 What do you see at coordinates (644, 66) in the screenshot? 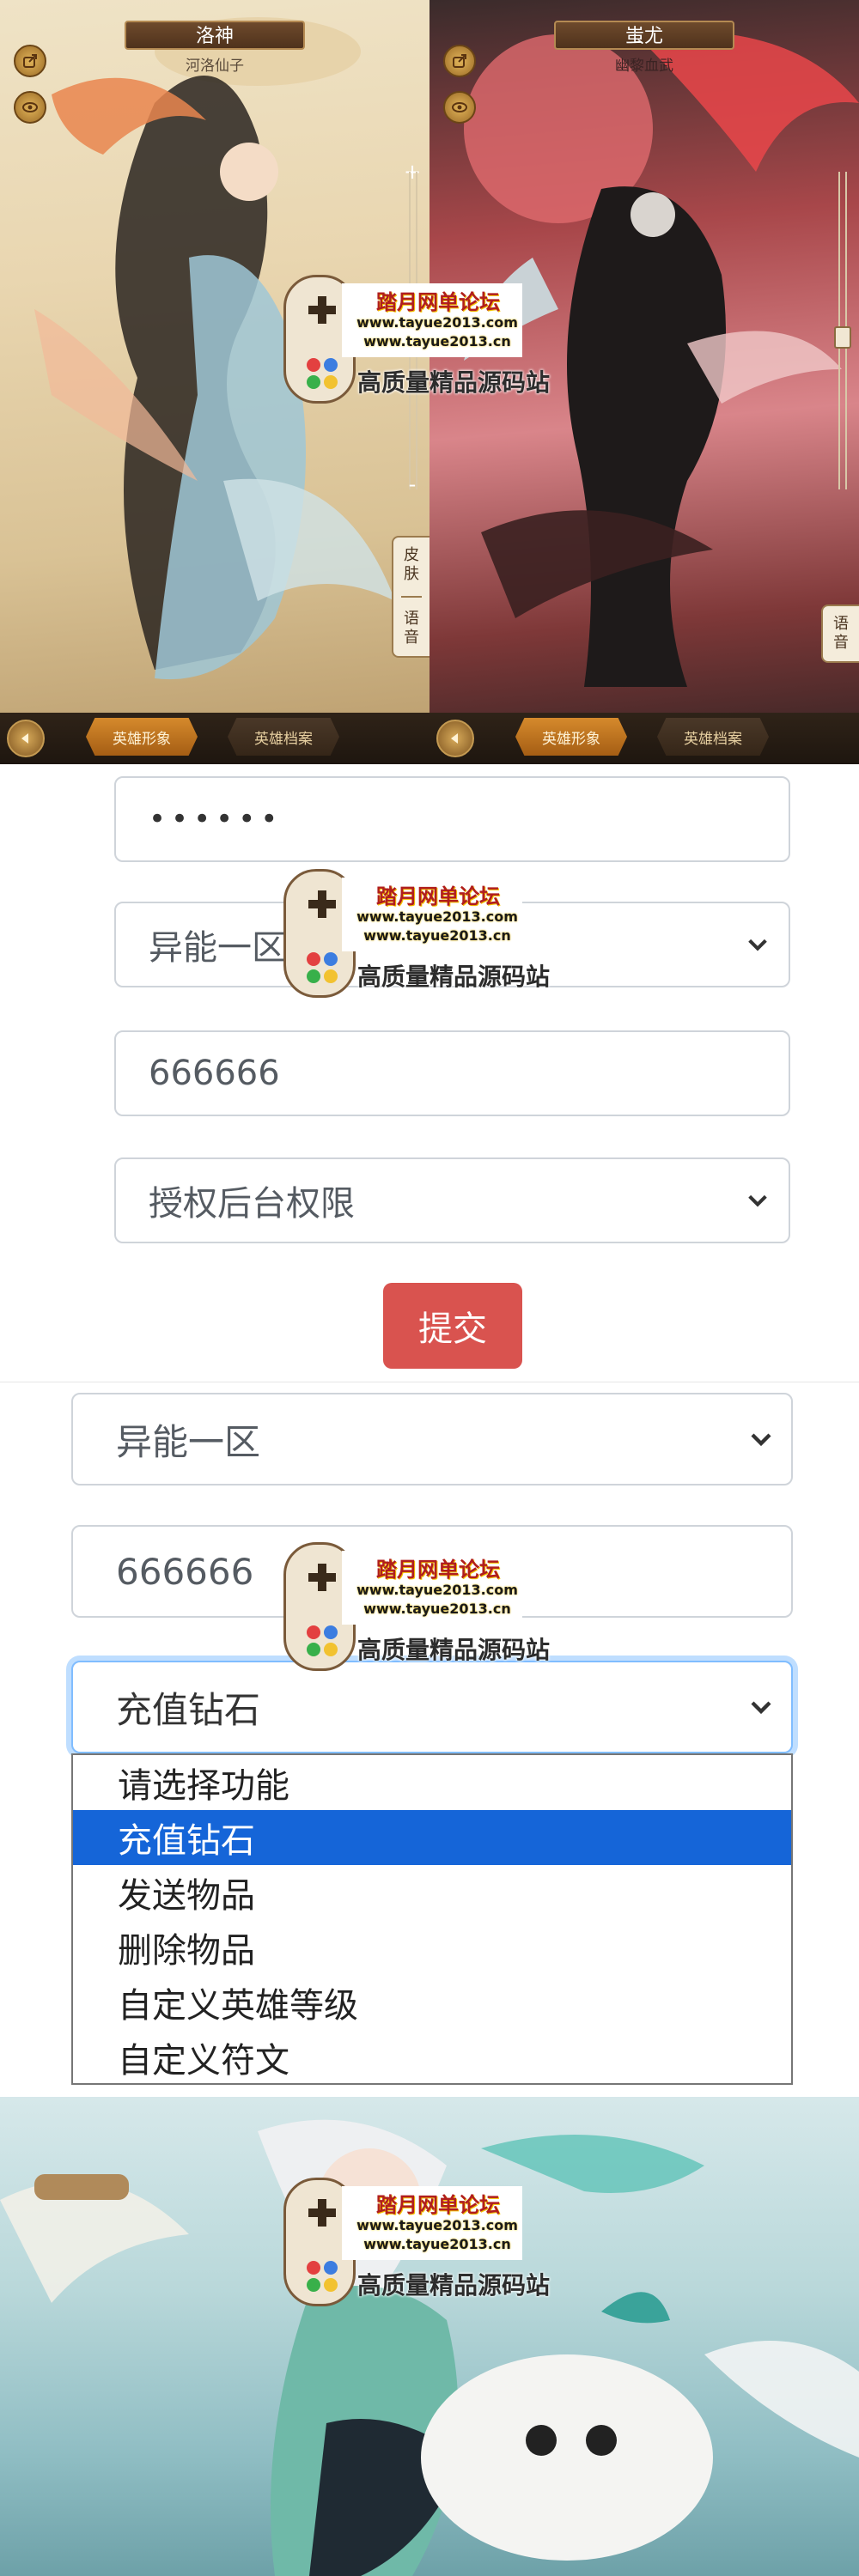
I see `hero-subtitle: 幽黎血武` at bounding box center [644, 66].